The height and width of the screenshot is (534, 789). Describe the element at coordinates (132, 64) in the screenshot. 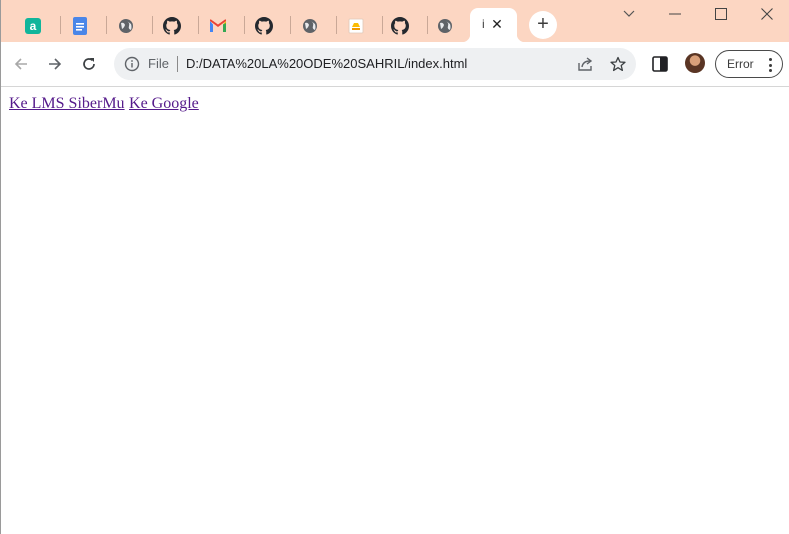

I see `info-icon` at that location.